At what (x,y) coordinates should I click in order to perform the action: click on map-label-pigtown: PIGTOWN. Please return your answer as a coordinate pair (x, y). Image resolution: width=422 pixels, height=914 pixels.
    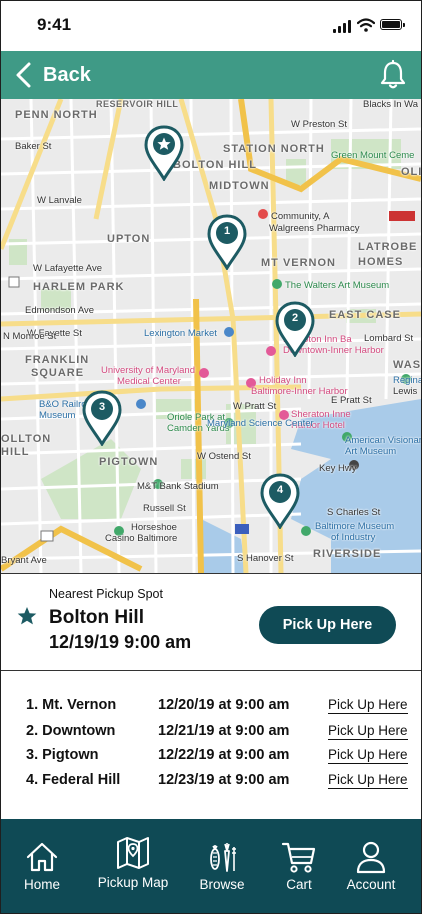
    Looking at the image, I should click on (129, 462).